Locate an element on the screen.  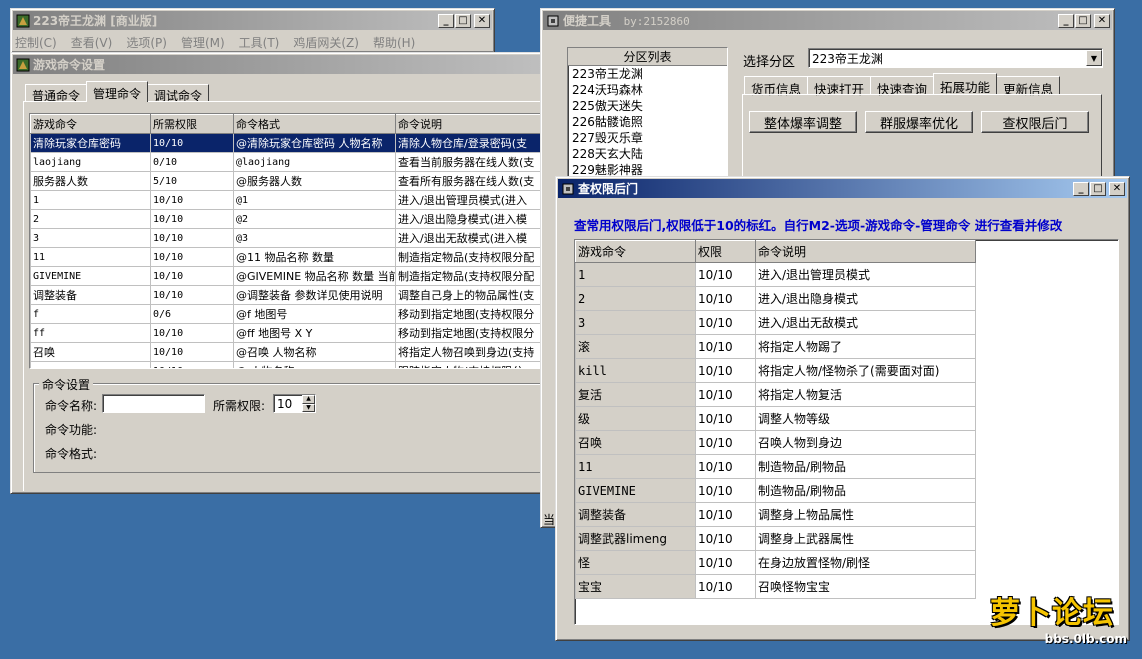
table-row: kill 10/10 将指定人物/怪物杀了(需要面对面) is located at coordinates (775, 370).